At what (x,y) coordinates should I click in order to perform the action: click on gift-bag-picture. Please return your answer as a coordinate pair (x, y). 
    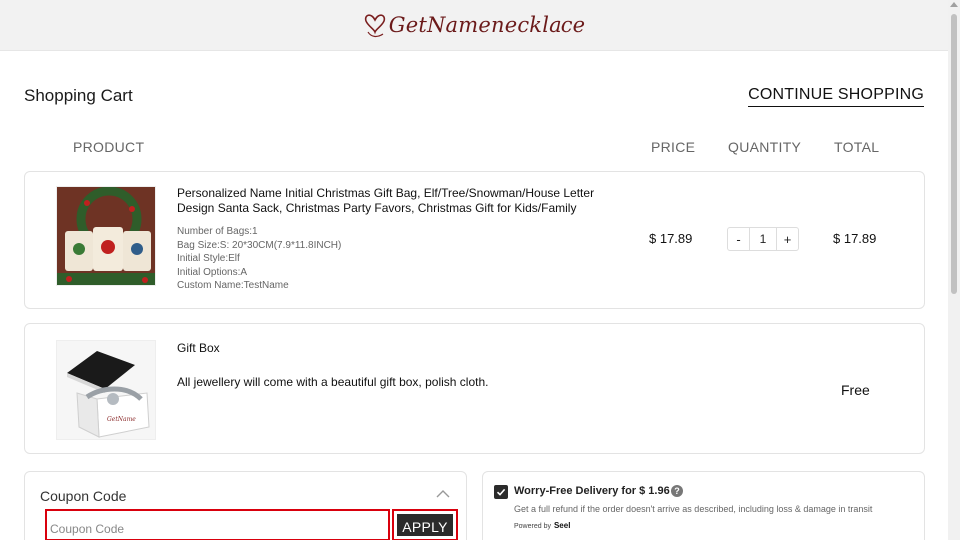
    Looking at the image, I should click on (106, 236).